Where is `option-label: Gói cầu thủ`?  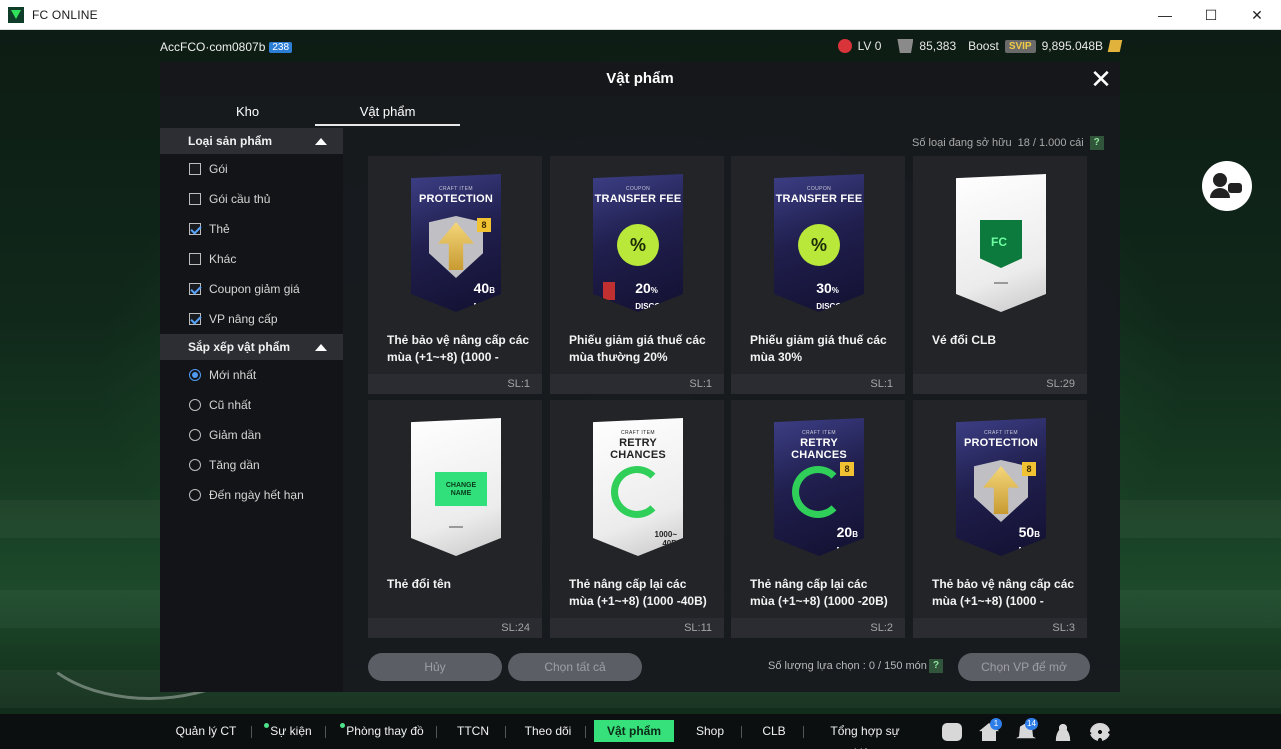 option-label: Gói cầu thủ is located at coordinates (240, 199).